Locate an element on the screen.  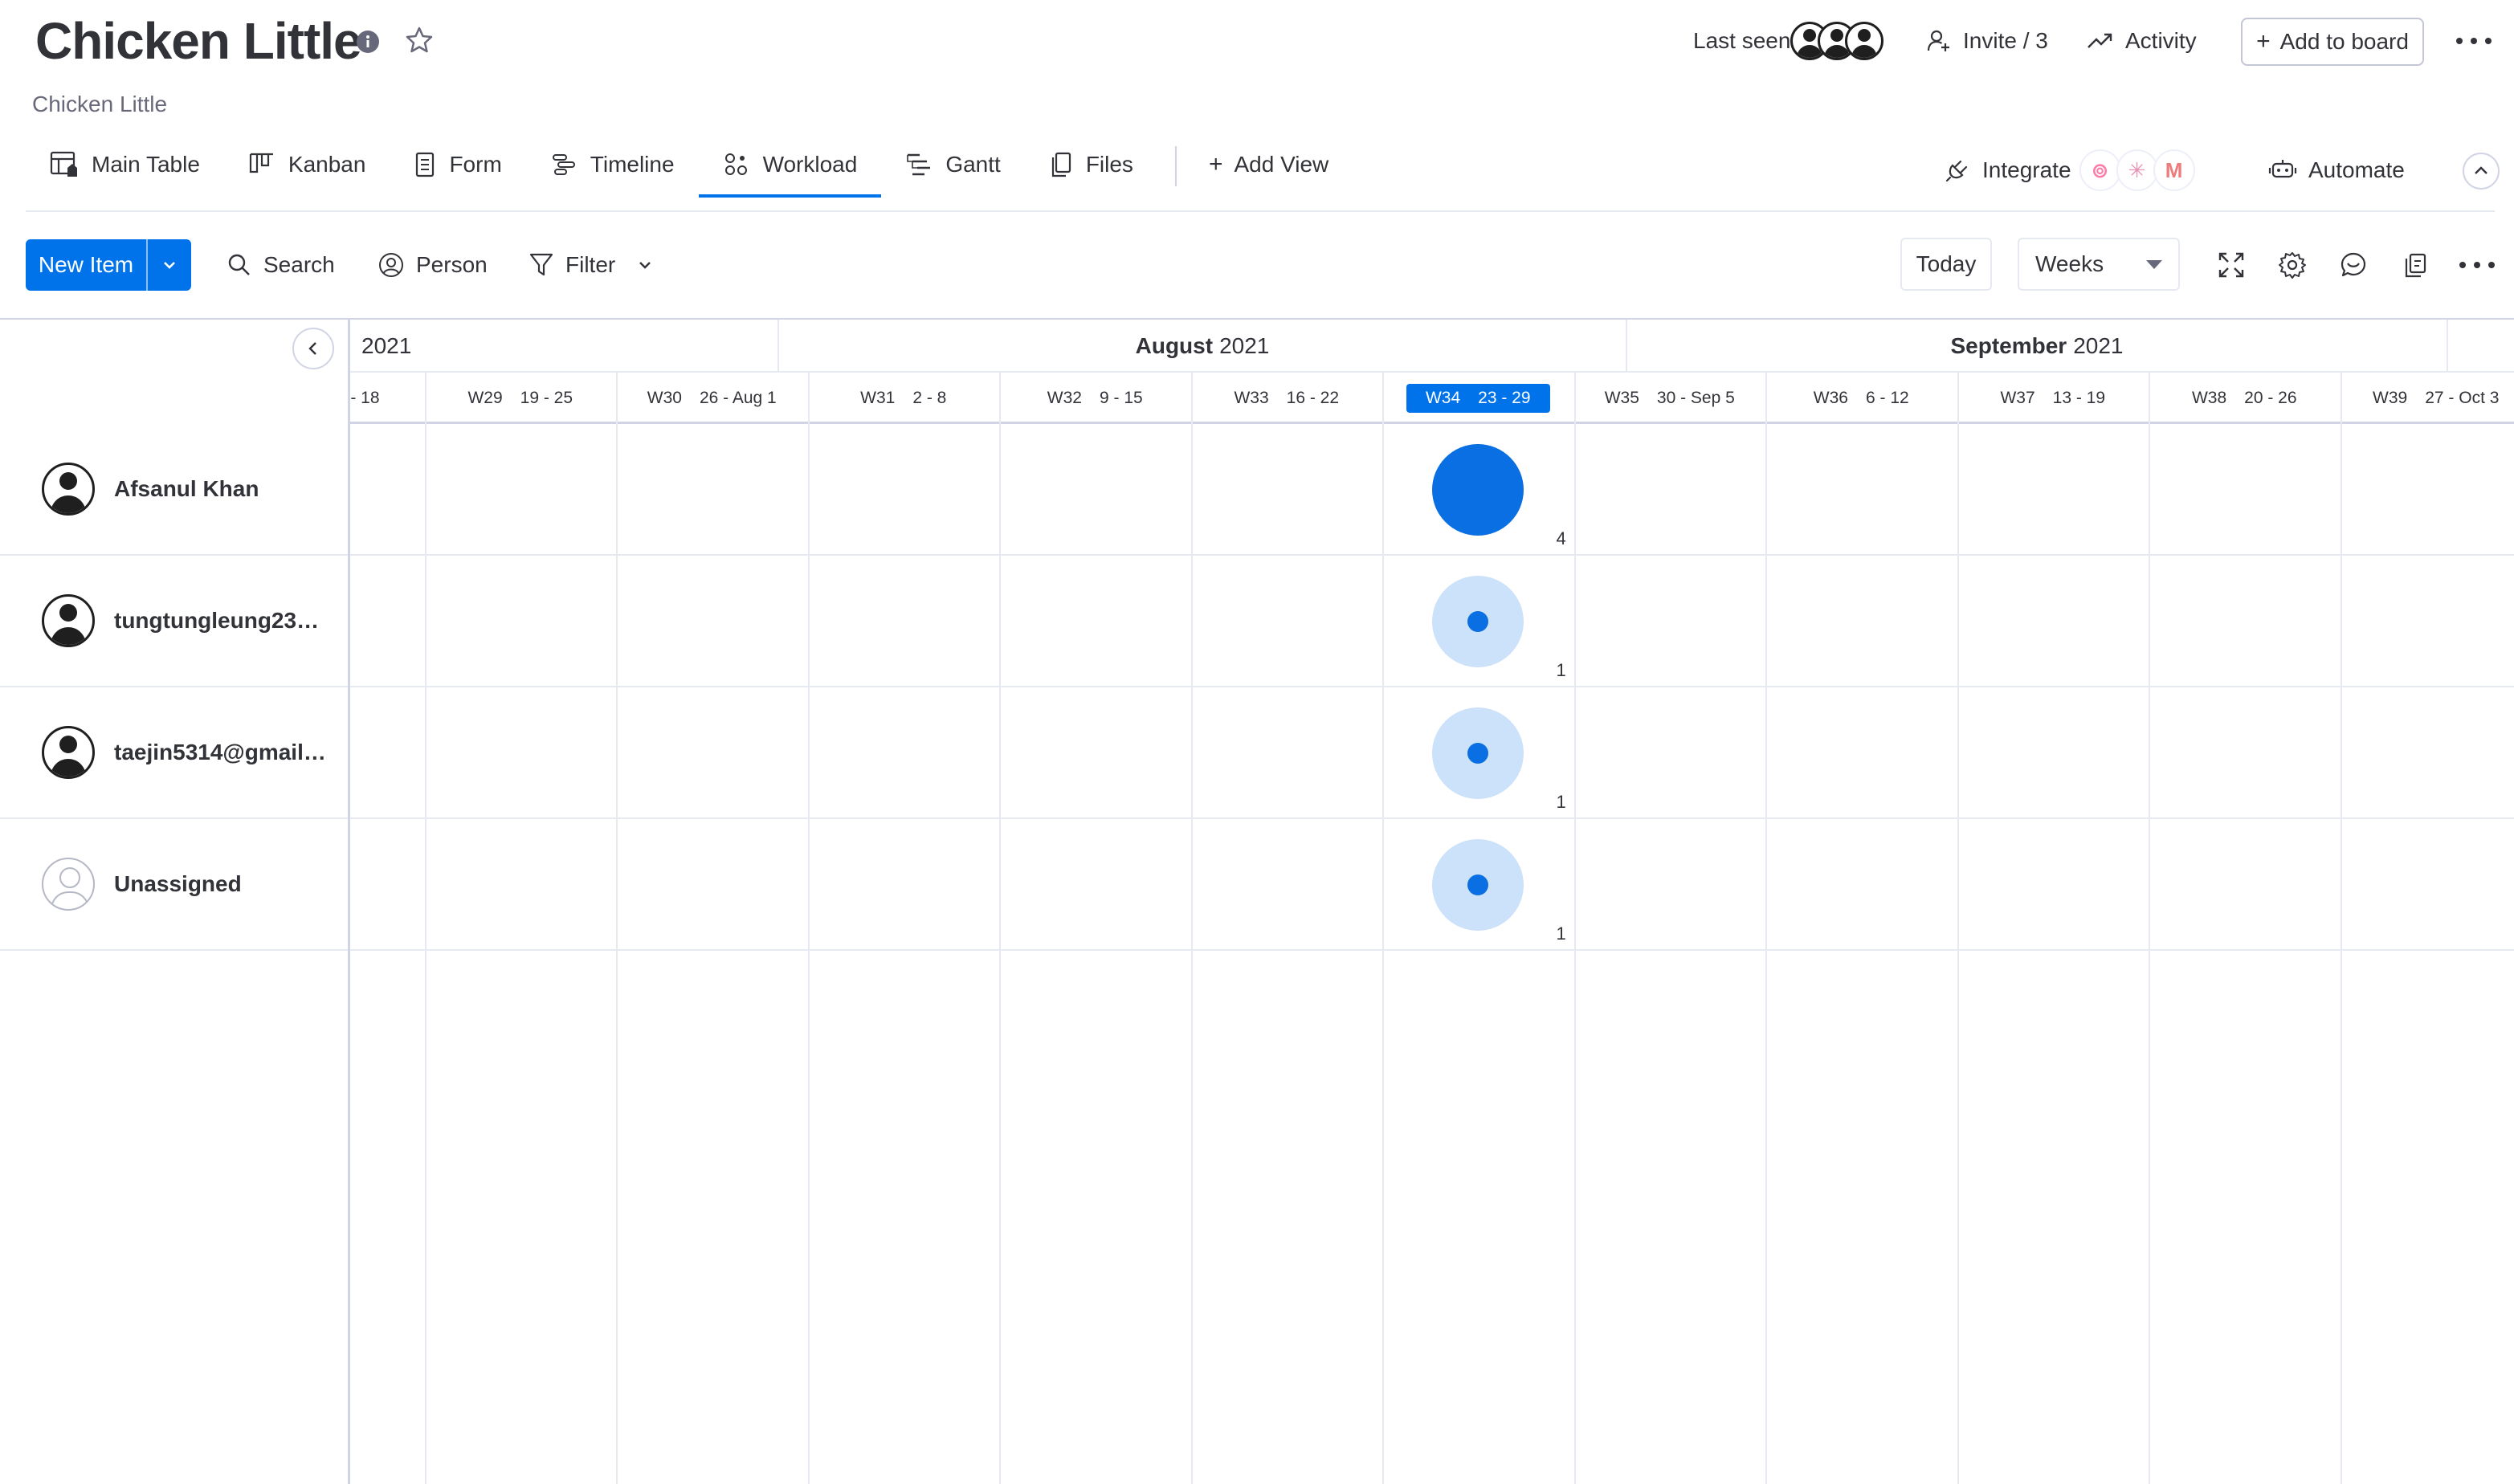
activity-button: Activity is located at coordinates (2142, 41).